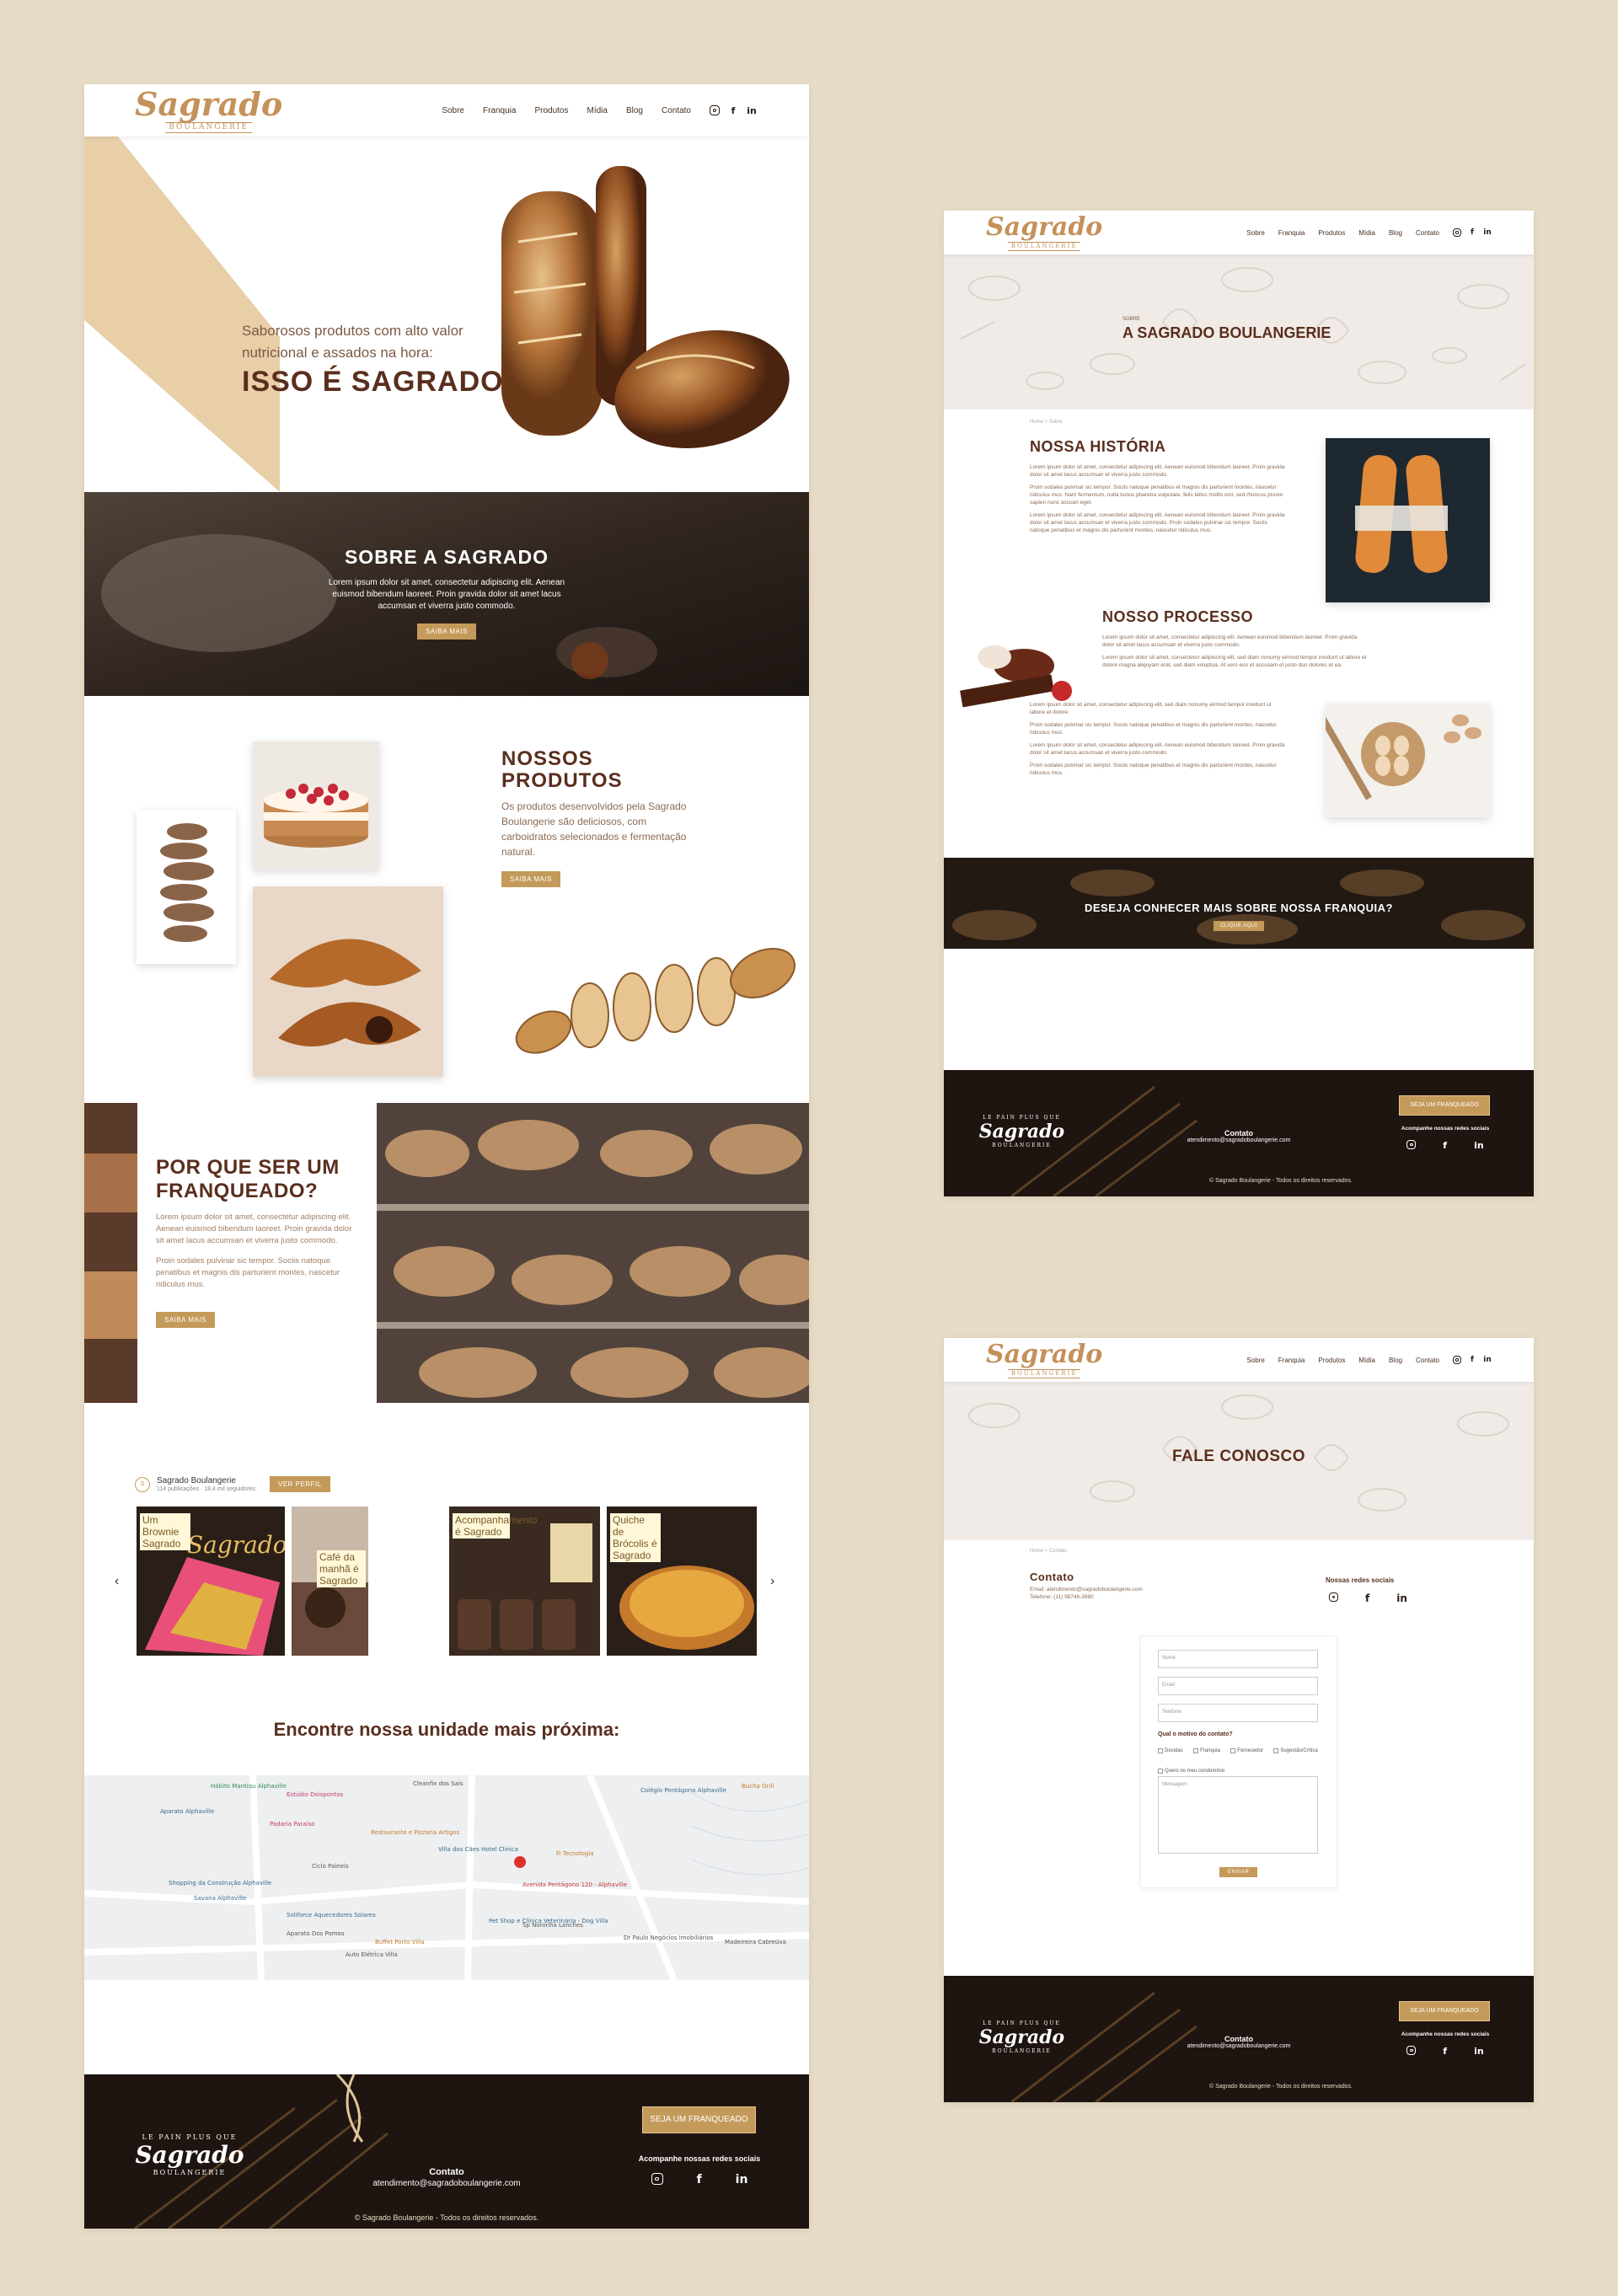 Image resolution: width=1618 pixels, height=2296 pixels. Describe the element at coordinates (1191, 1771) in the screenshot. I see `option-condominio: Quero no meu condomínio` at that location.